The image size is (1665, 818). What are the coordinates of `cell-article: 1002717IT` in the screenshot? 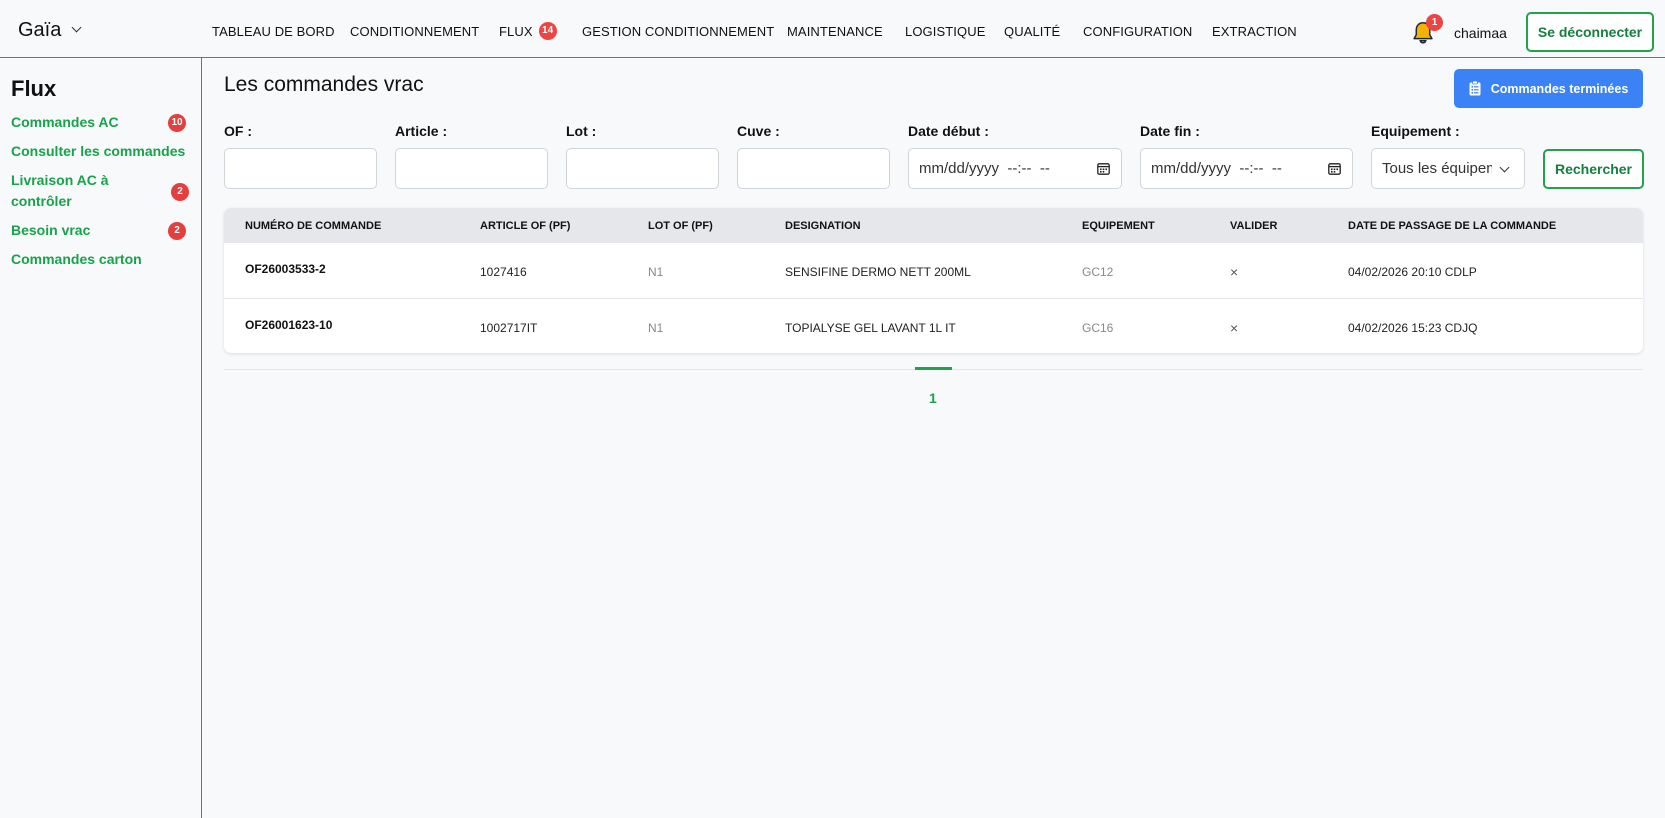 It's located at (509, 328).